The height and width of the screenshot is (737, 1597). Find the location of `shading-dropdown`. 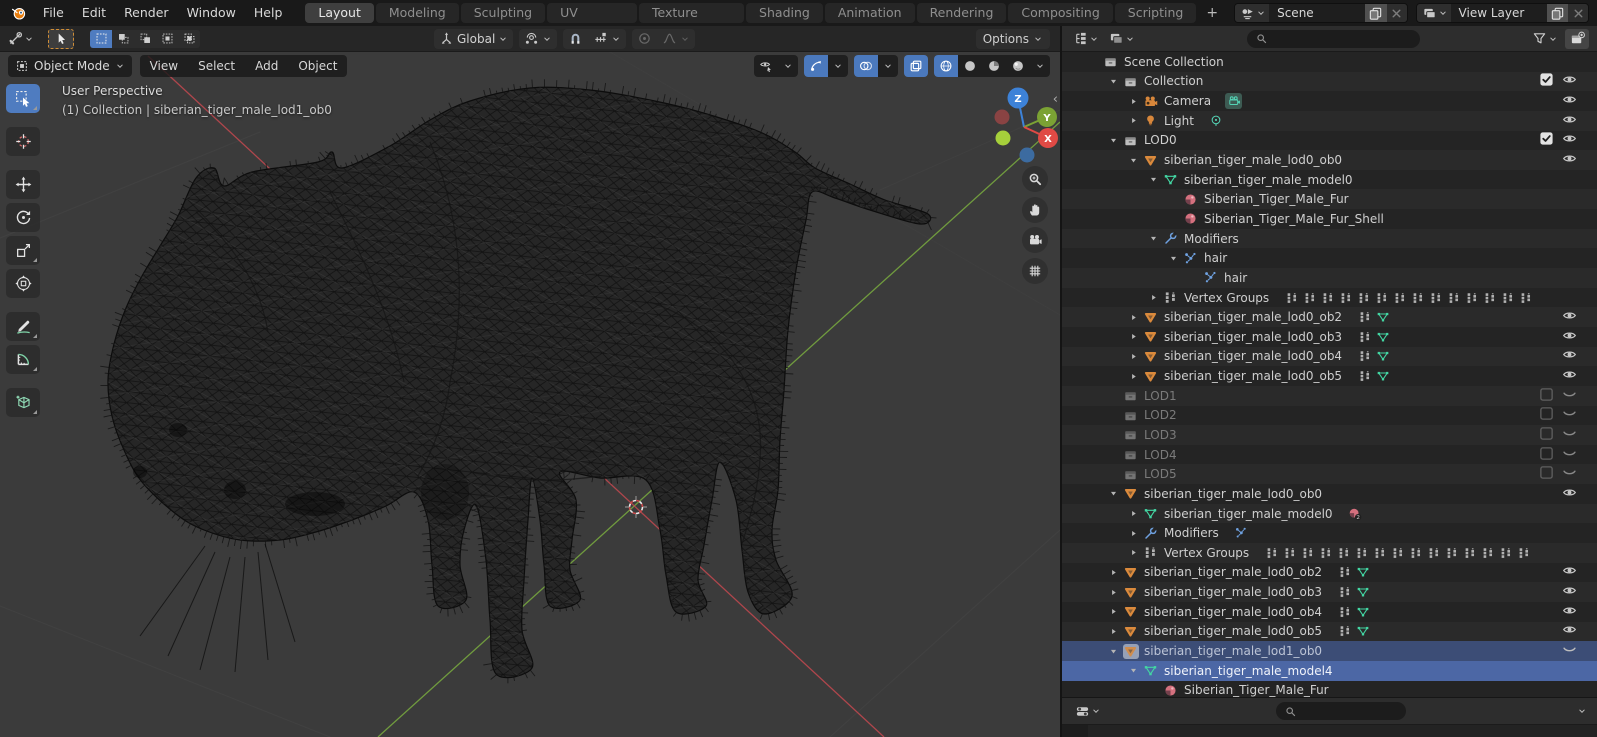

shading-dropdown is located at coordinates (1040, 66).